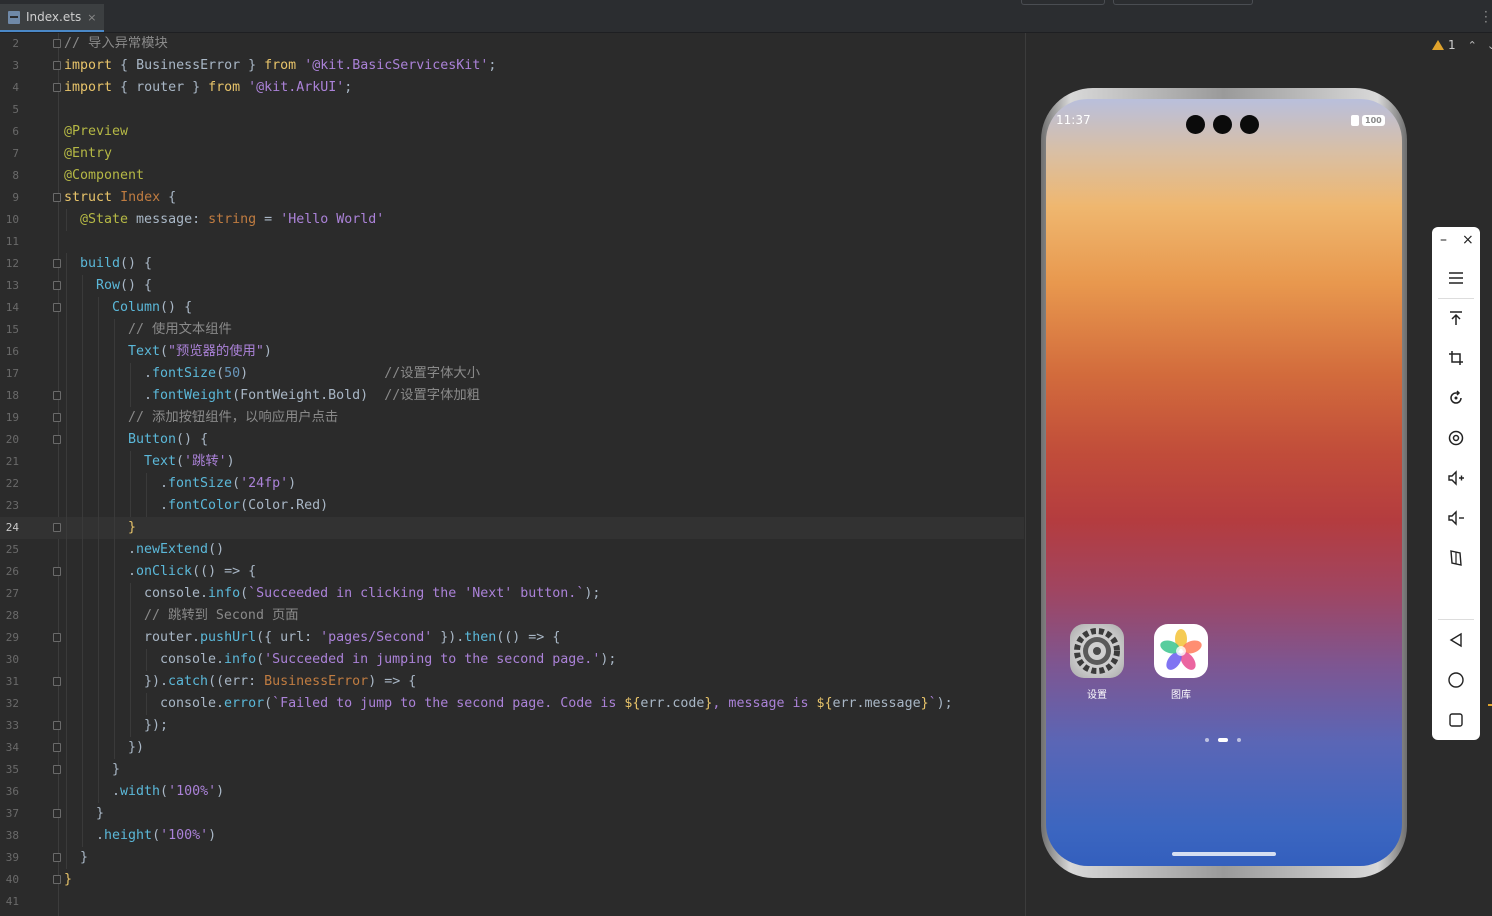 The image size is (1492, 916). What do you see at coordinates (512, 616) in the screenshot?
I see `code-line: 28 // 跳转到 Second 页面` at bounding box center [512, 616].